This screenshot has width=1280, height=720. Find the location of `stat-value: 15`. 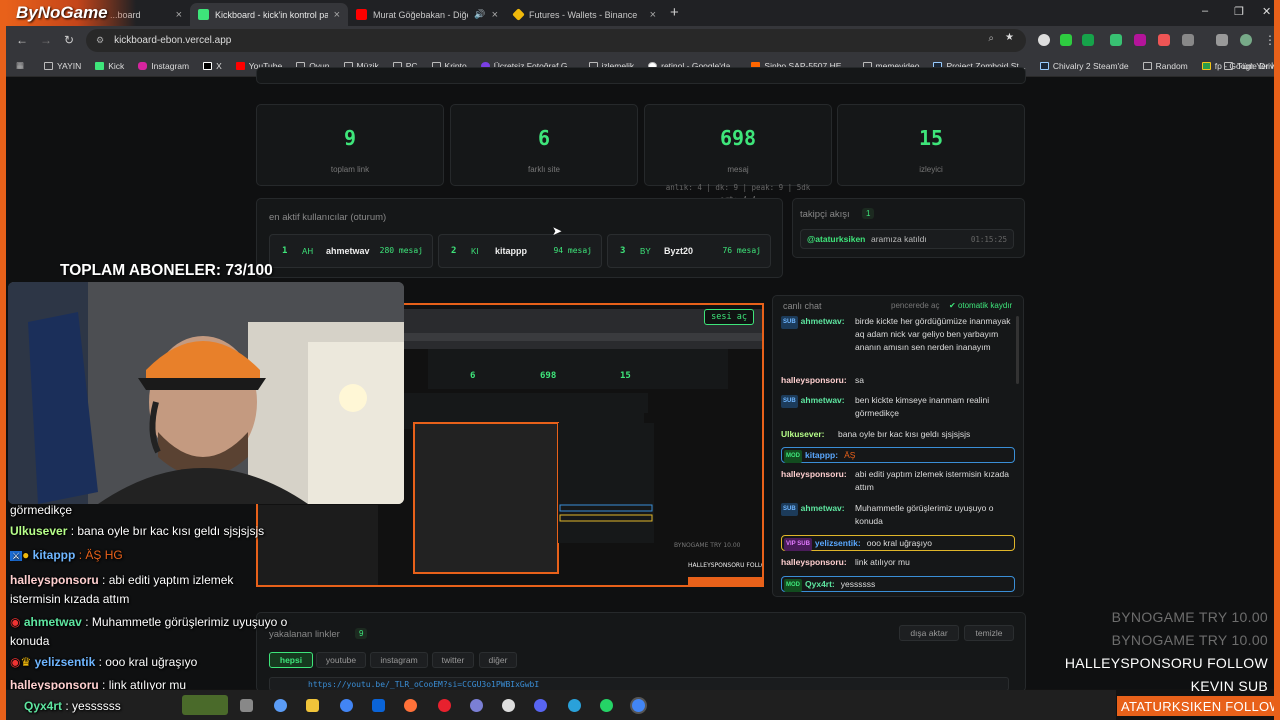

stat-value: 15 is located at coordinates (931, 138).